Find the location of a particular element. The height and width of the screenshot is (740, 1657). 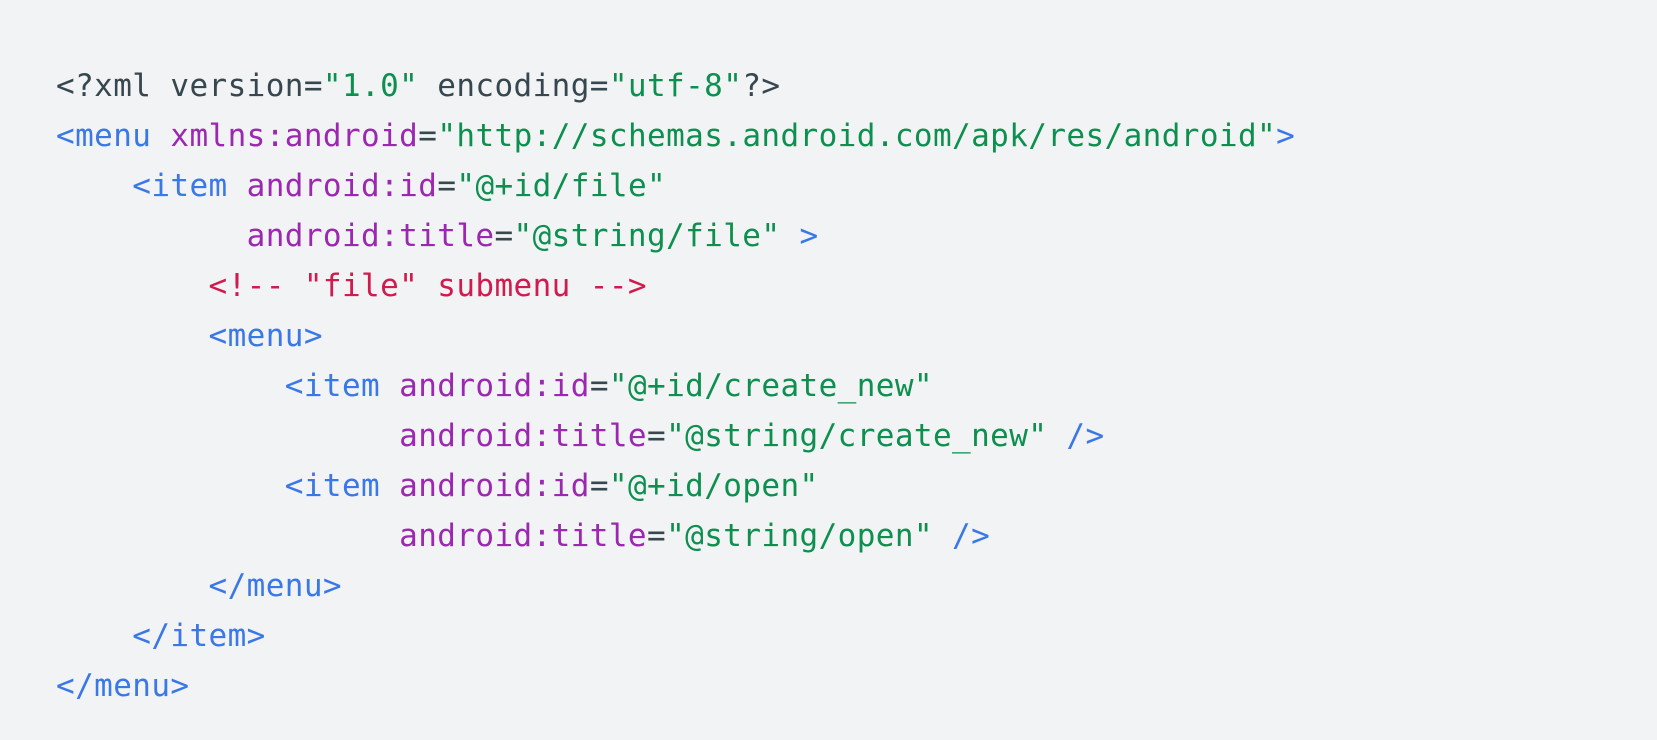

code-line: <menu> is located at coordinates (856, 336).